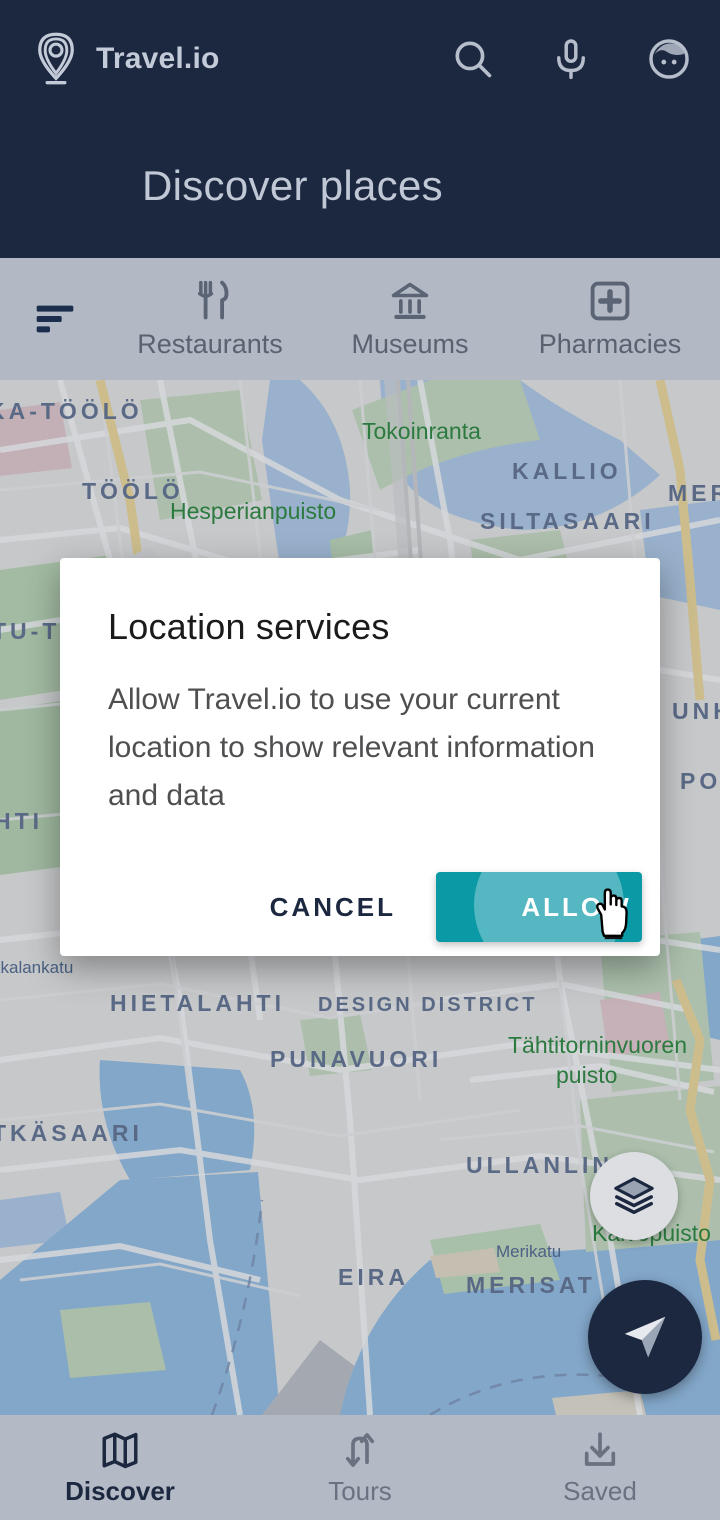 This screenshot has height=1520, width=720. I want to click on category-tab-bar: Restaurants Museums Pharmacies, so click(360, 319).